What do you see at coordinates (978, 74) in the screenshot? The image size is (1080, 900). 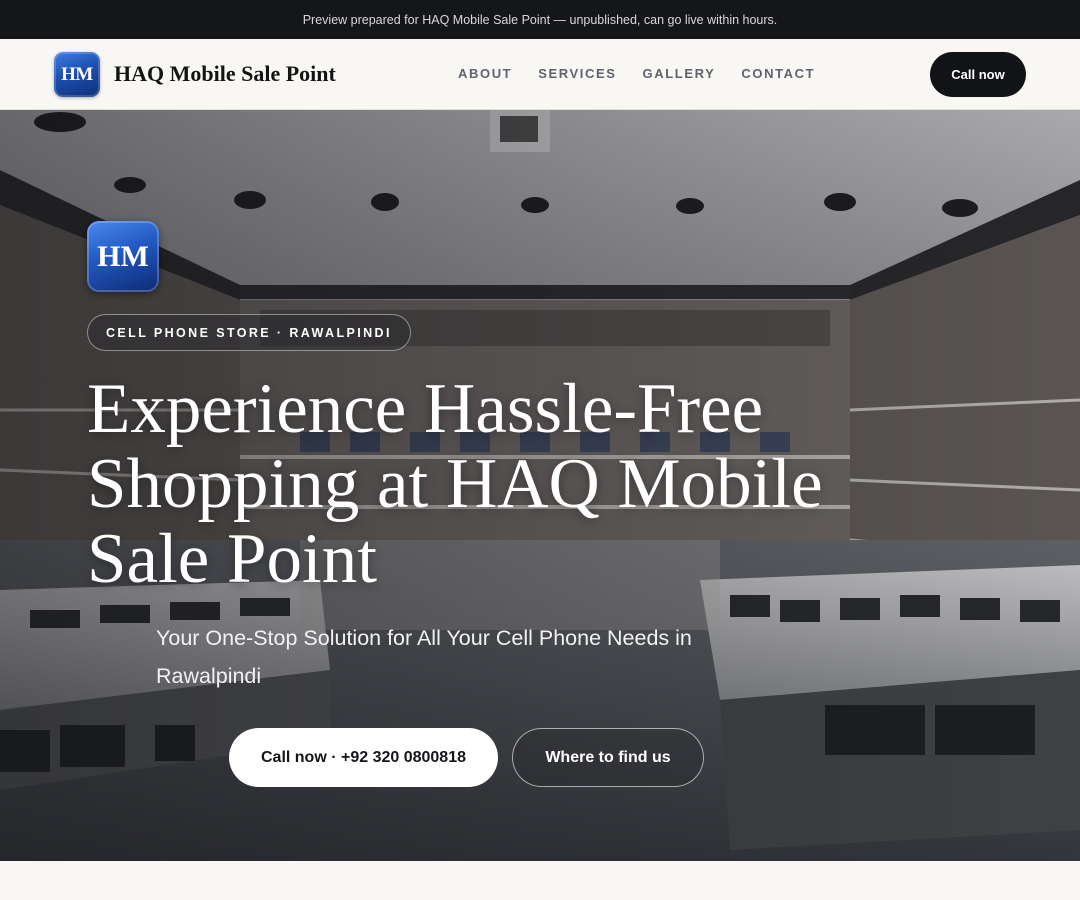 I see `header-call-button: Call now` at bounding box center [978, 74].